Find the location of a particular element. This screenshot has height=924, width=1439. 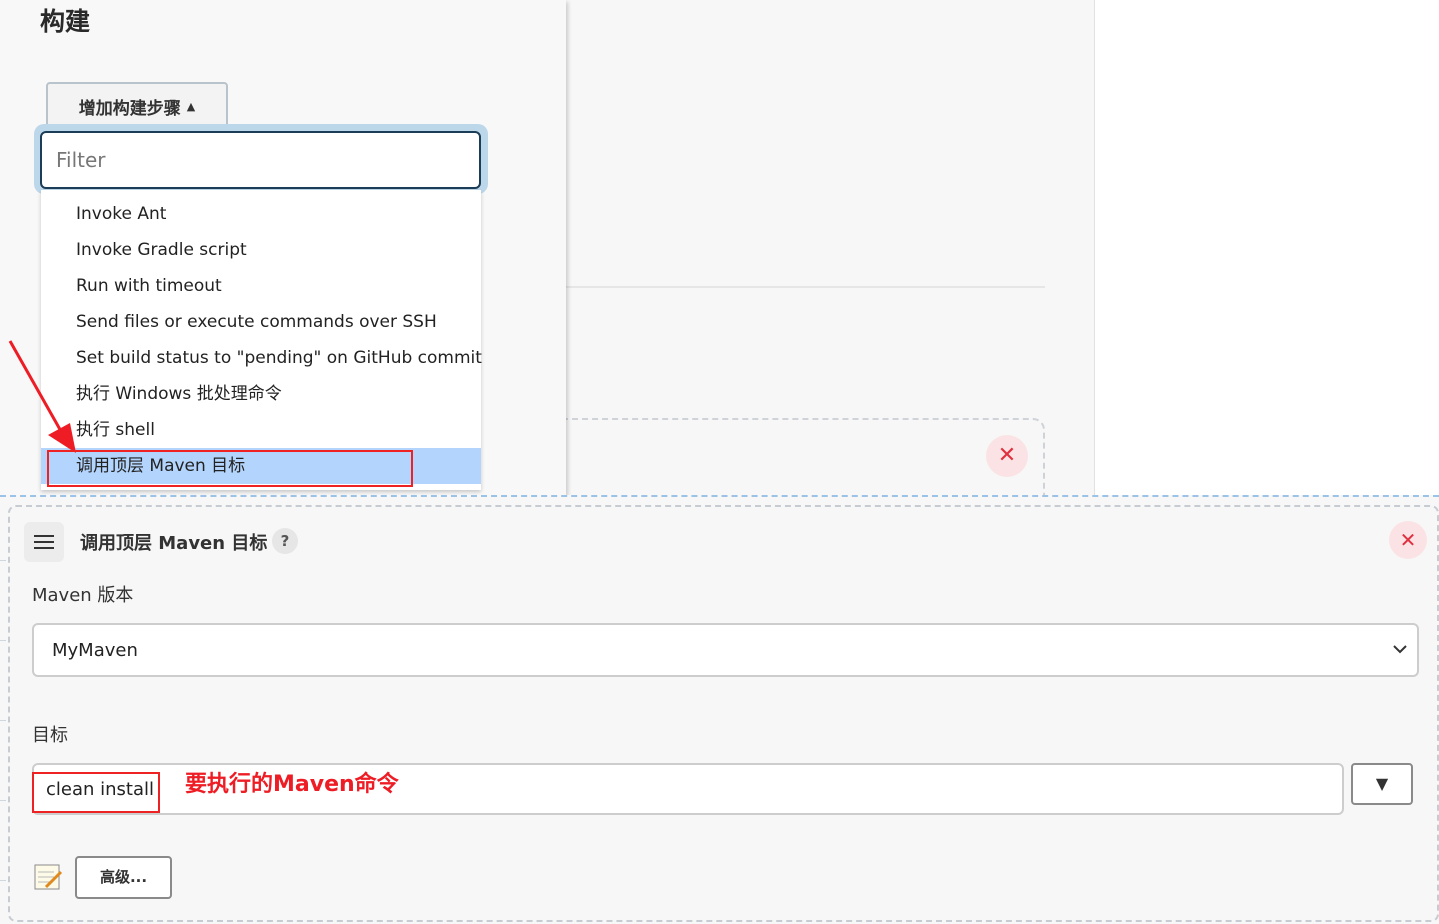

add-build-step-button: 增加构建步骤 ▲ is located at coordinates (137, 106).